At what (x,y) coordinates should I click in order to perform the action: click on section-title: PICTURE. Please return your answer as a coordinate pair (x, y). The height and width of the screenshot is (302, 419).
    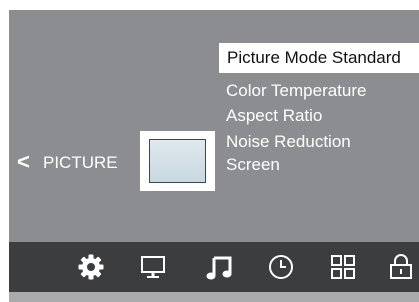
    Looking at the image, I should click on (80, 162).